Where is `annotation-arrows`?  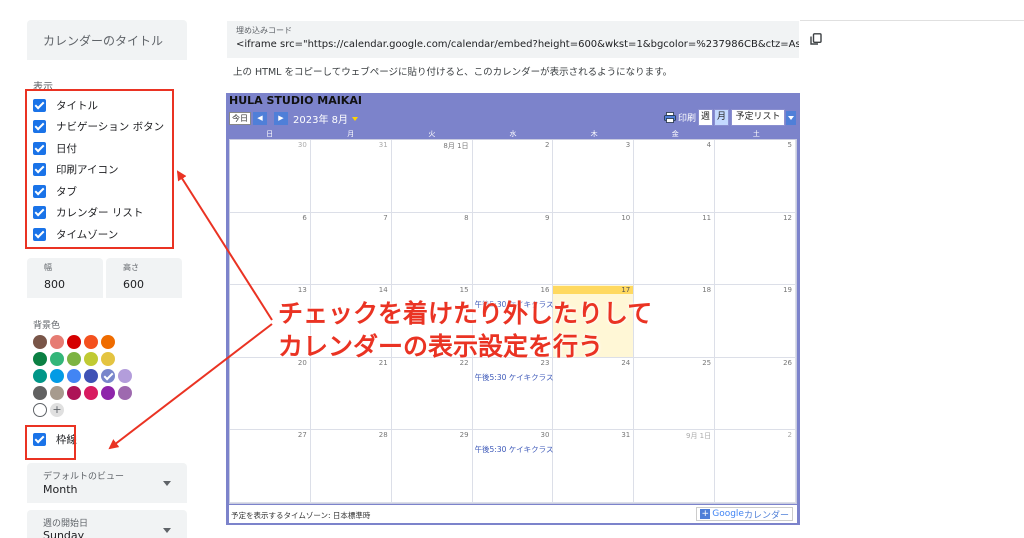
annotation-arrows is located at coordinates (190, 310).